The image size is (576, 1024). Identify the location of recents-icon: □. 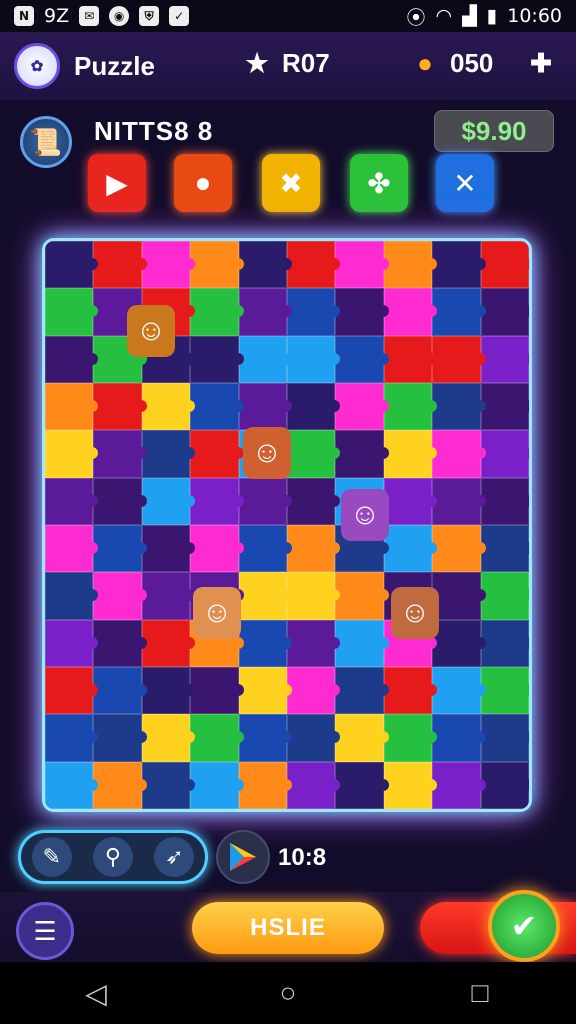
(480, 993).